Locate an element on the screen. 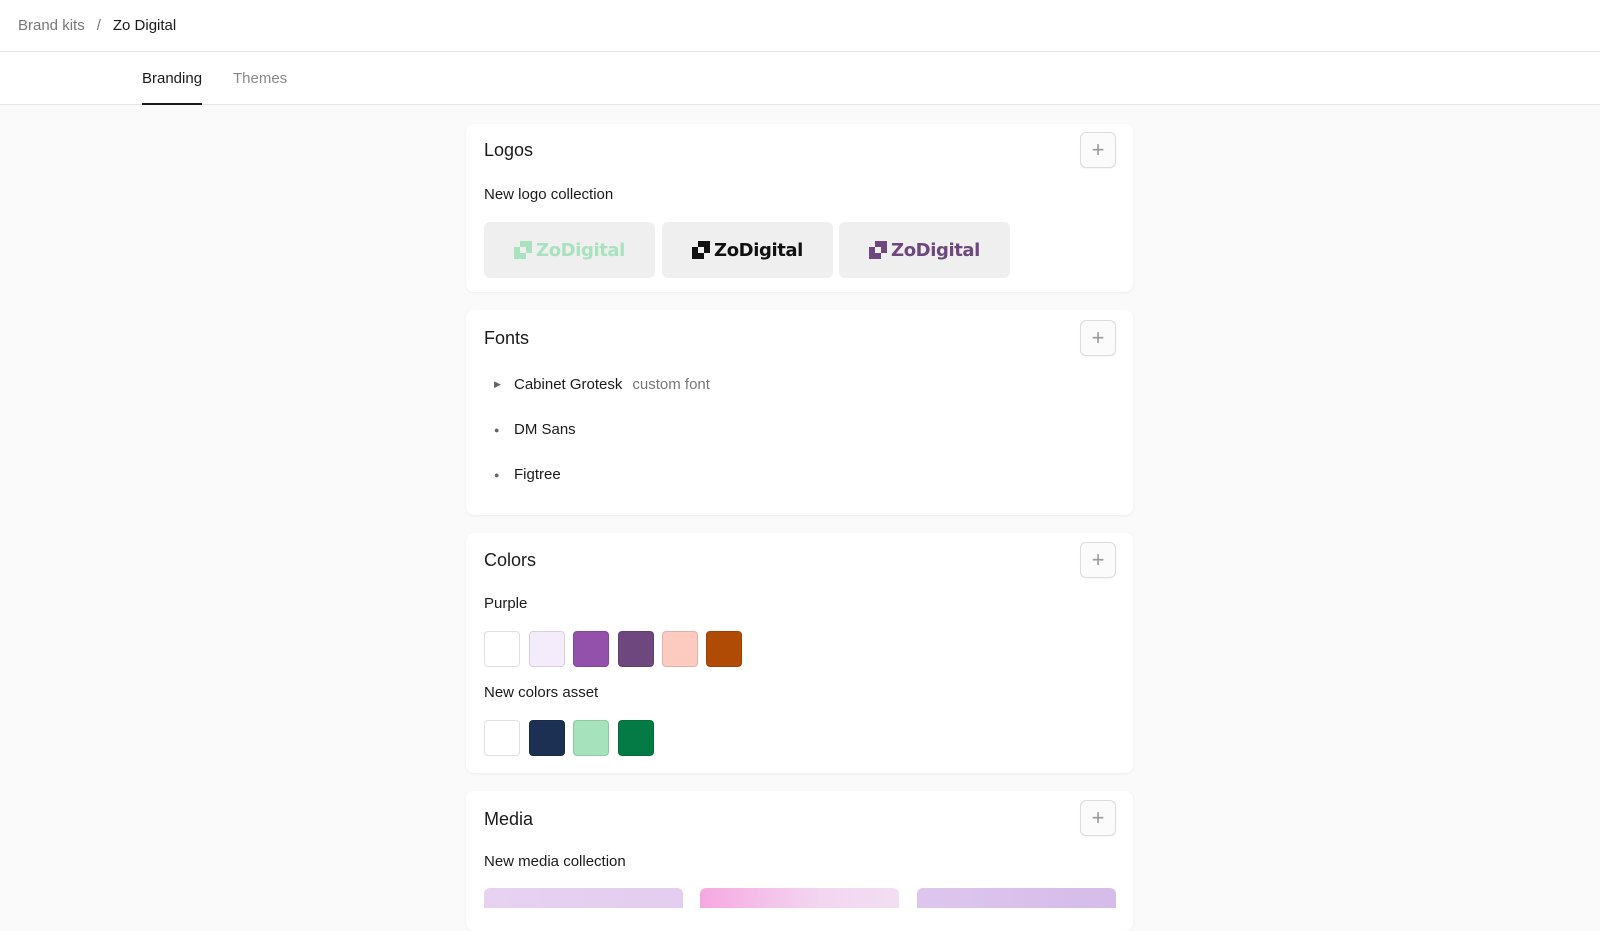  font-name: Cabinet Grotesk is located at coordinates (568, 384).